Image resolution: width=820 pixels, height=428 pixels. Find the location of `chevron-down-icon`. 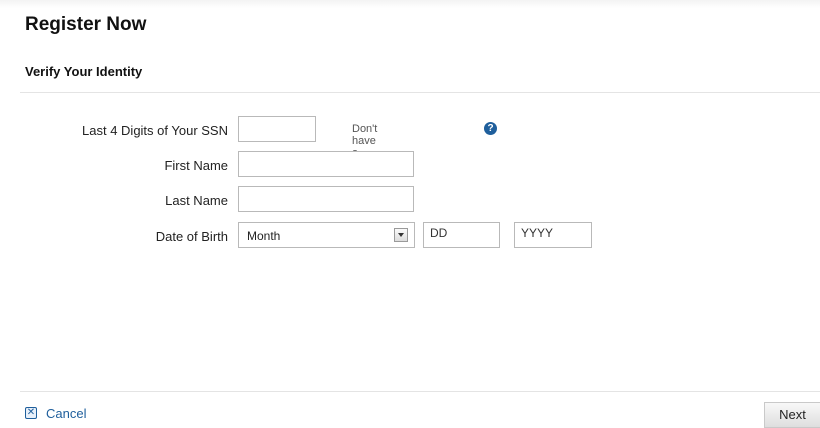

chevron-down-icon is located at coordinates (401, 235).